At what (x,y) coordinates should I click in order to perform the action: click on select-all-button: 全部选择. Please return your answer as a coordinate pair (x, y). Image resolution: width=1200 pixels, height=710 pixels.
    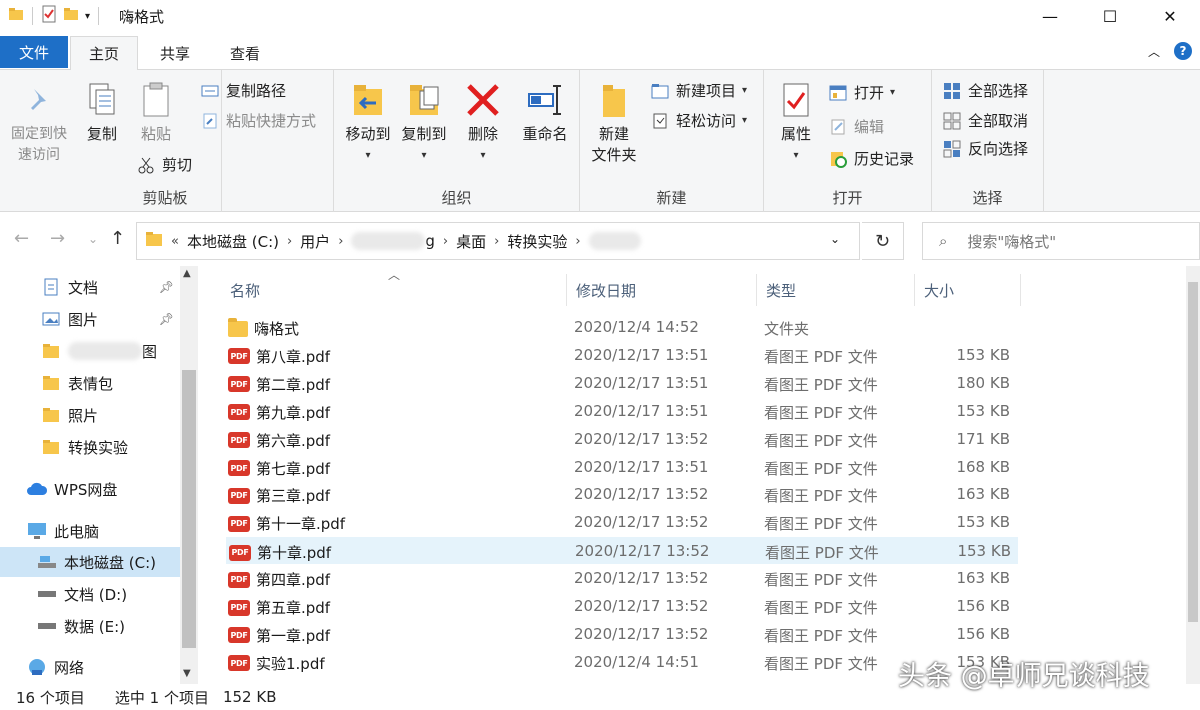
    Looking at the image, I should click on (985, 90).